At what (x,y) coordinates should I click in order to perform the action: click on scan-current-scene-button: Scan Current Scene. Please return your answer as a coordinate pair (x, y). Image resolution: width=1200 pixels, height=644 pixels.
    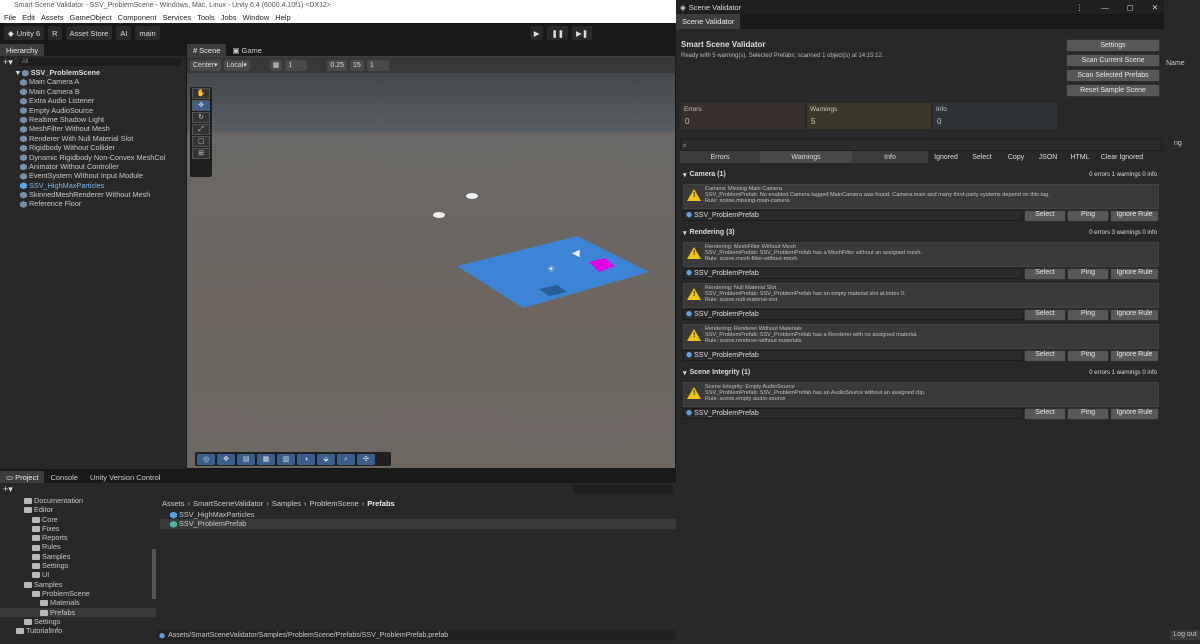
    Looking at the image, I should click on (1113, 60).